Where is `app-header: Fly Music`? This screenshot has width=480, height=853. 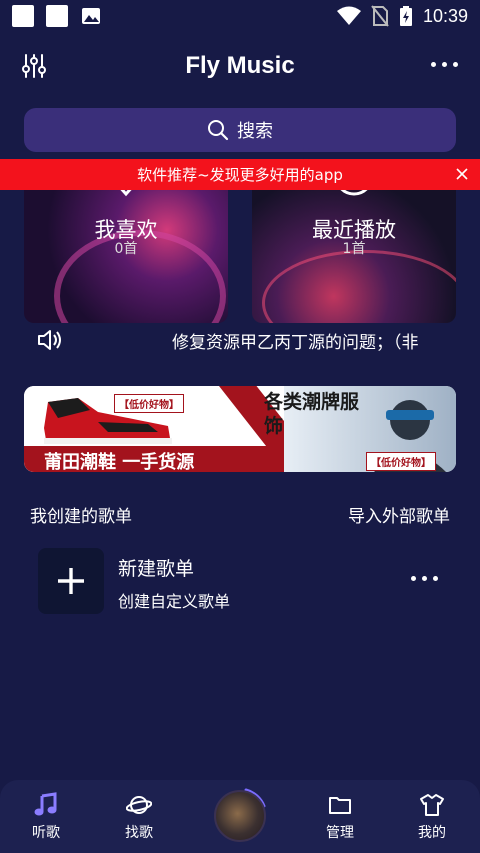
app-header: Fly Music is located at coordinates (240, 66).